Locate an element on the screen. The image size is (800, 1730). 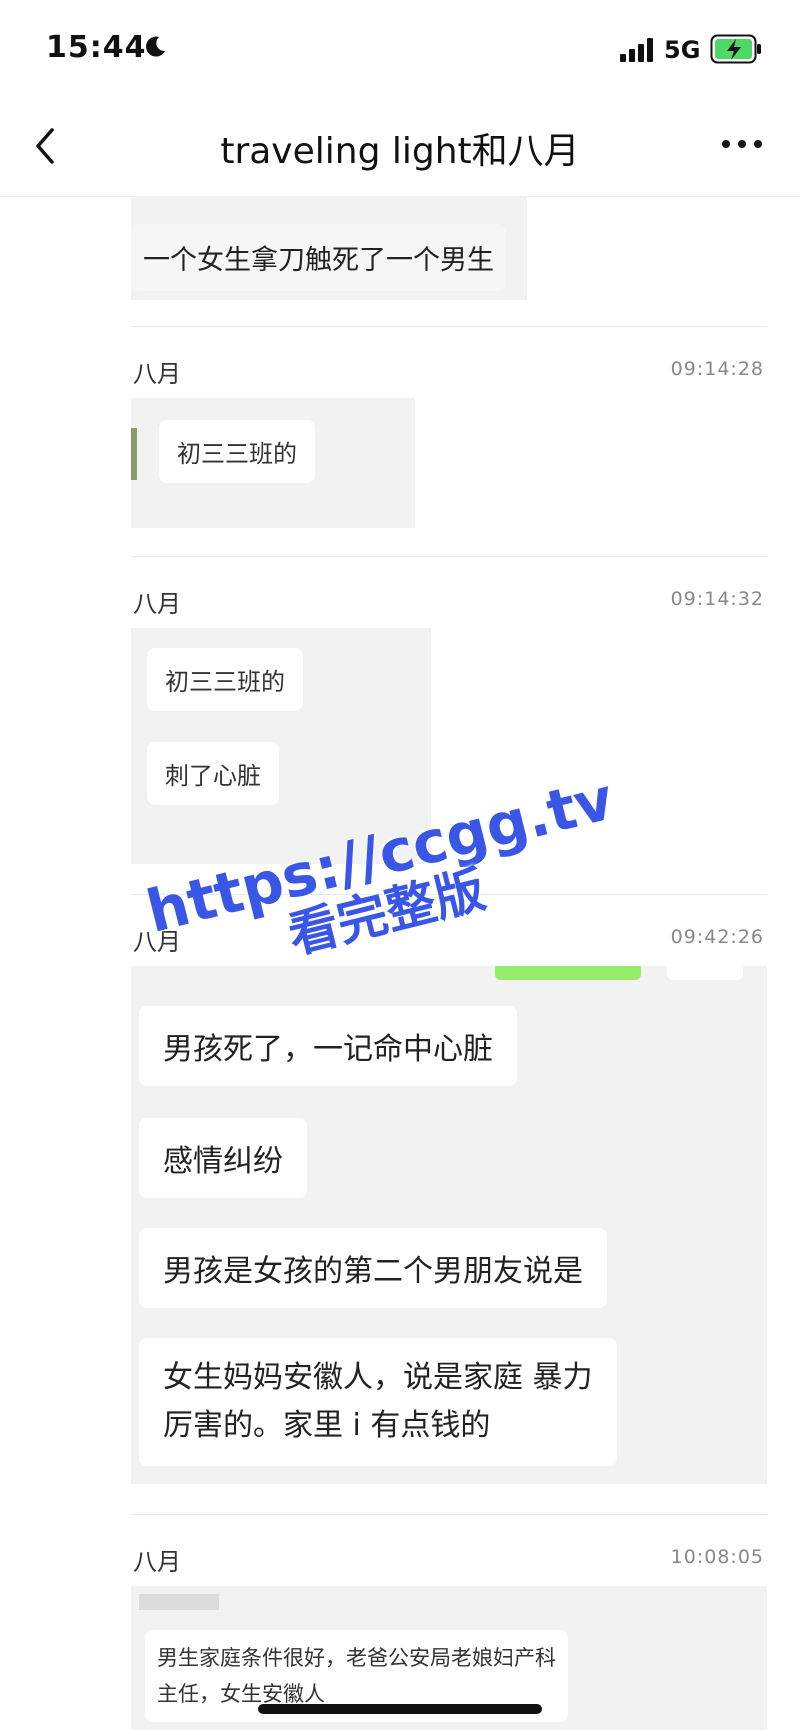
bubble-line: 女生妈妈安徽人，说是家庭 暴力 is located at coordinates (378, 1377).